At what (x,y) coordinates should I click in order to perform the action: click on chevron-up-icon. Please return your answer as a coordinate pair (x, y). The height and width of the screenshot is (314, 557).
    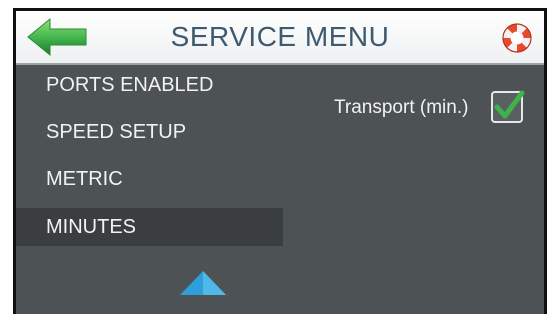
    Looking at the image, I should click on (203, 283).